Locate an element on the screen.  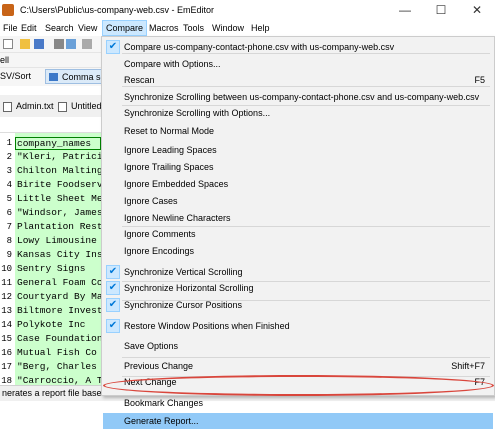
csv-row: "Windsor, James is located at coordinates (60, 212).